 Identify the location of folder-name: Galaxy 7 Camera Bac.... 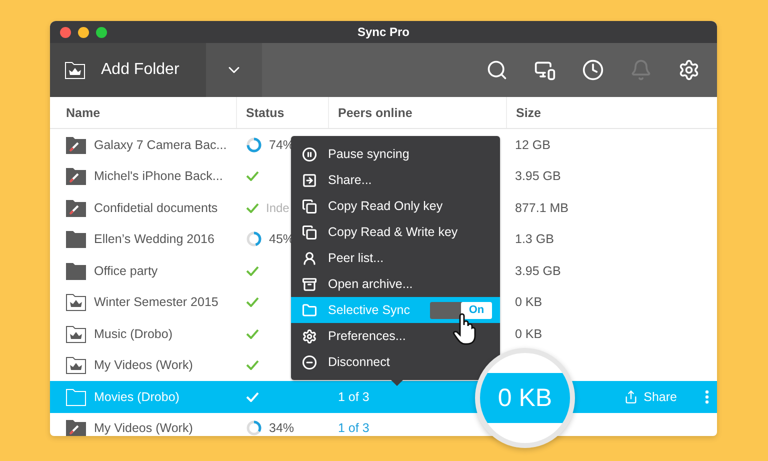
(160, 145).